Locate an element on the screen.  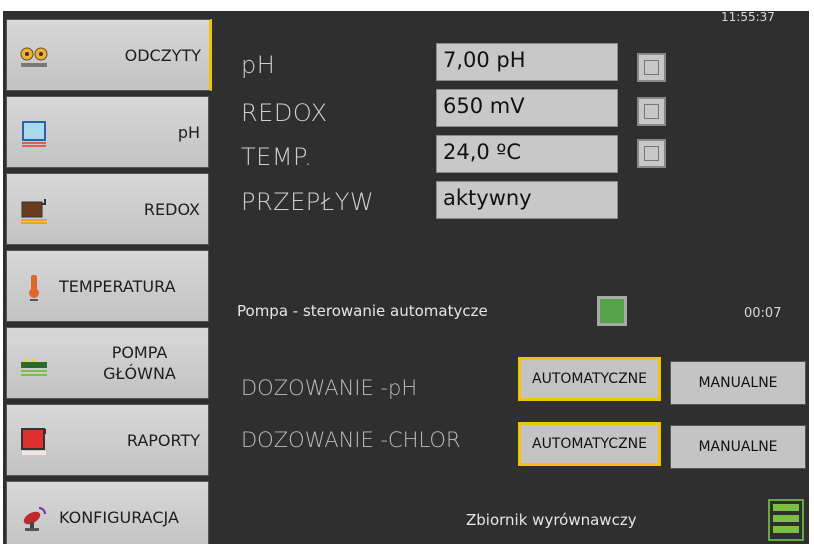
nav-label: pH is located at coordinates (189, 132).